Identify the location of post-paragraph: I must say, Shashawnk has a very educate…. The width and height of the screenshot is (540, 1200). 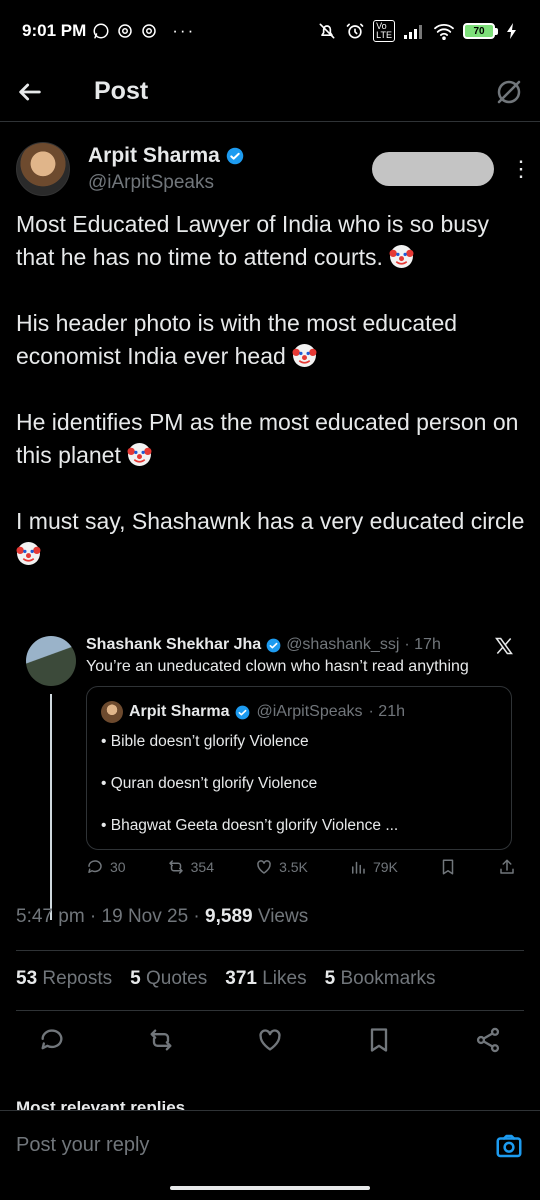
(271, 538).